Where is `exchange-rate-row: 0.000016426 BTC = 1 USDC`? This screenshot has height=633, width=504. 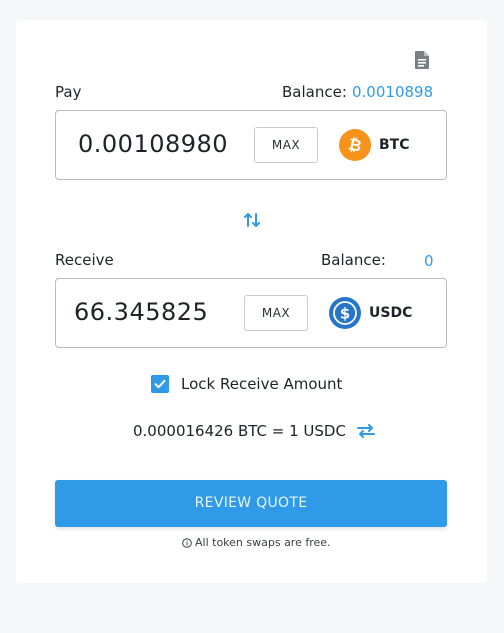
exchange-rate-row: 0.000016426 BTC = 1 USDC is located at coordinates (254, 431).